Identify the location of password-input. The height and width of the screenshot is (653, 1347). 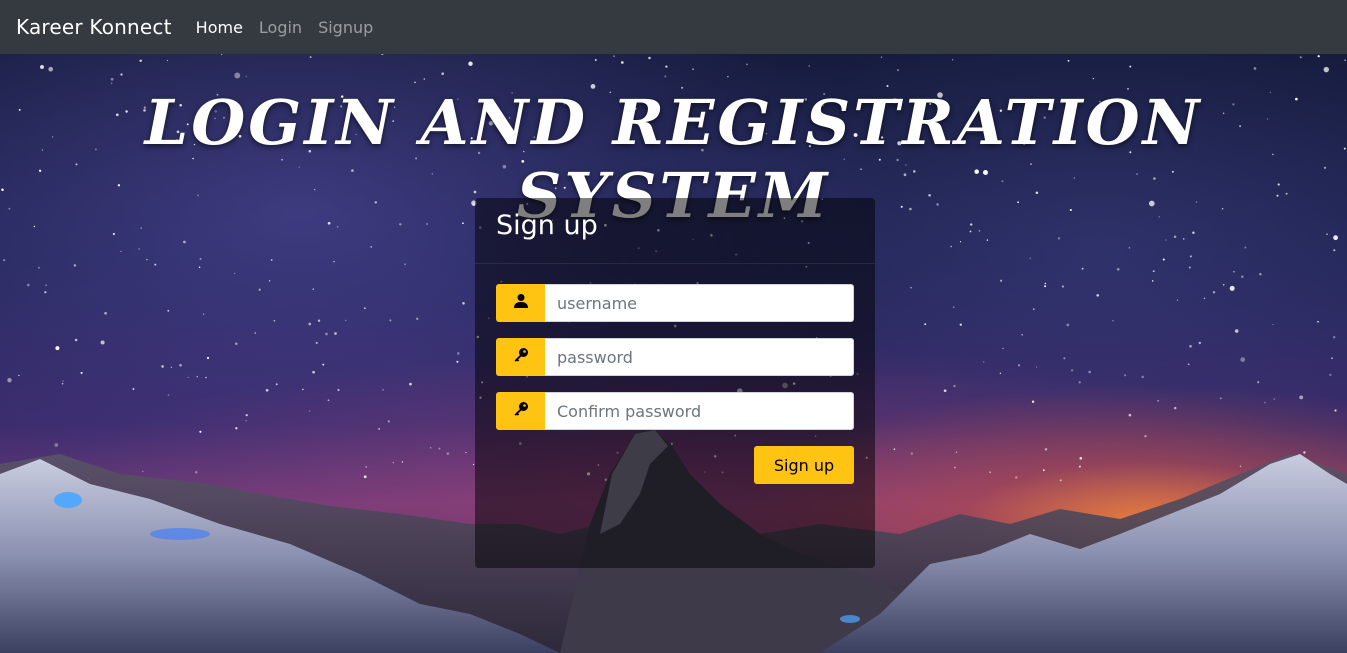
(699, 357).